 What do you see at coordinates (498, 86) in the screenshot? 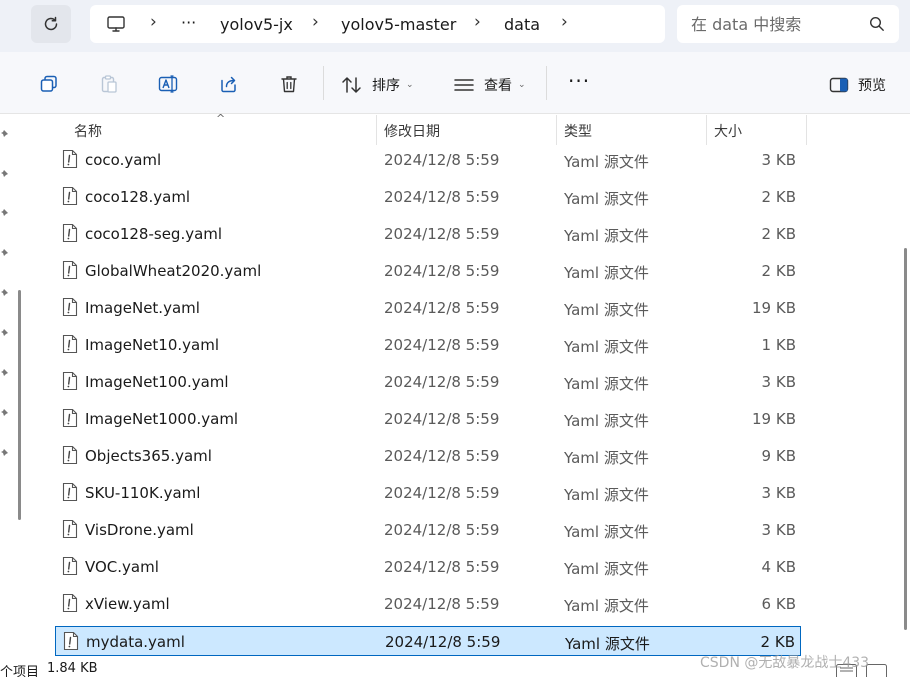
I see `view-label: 查看` at bounding box center [498, 86].